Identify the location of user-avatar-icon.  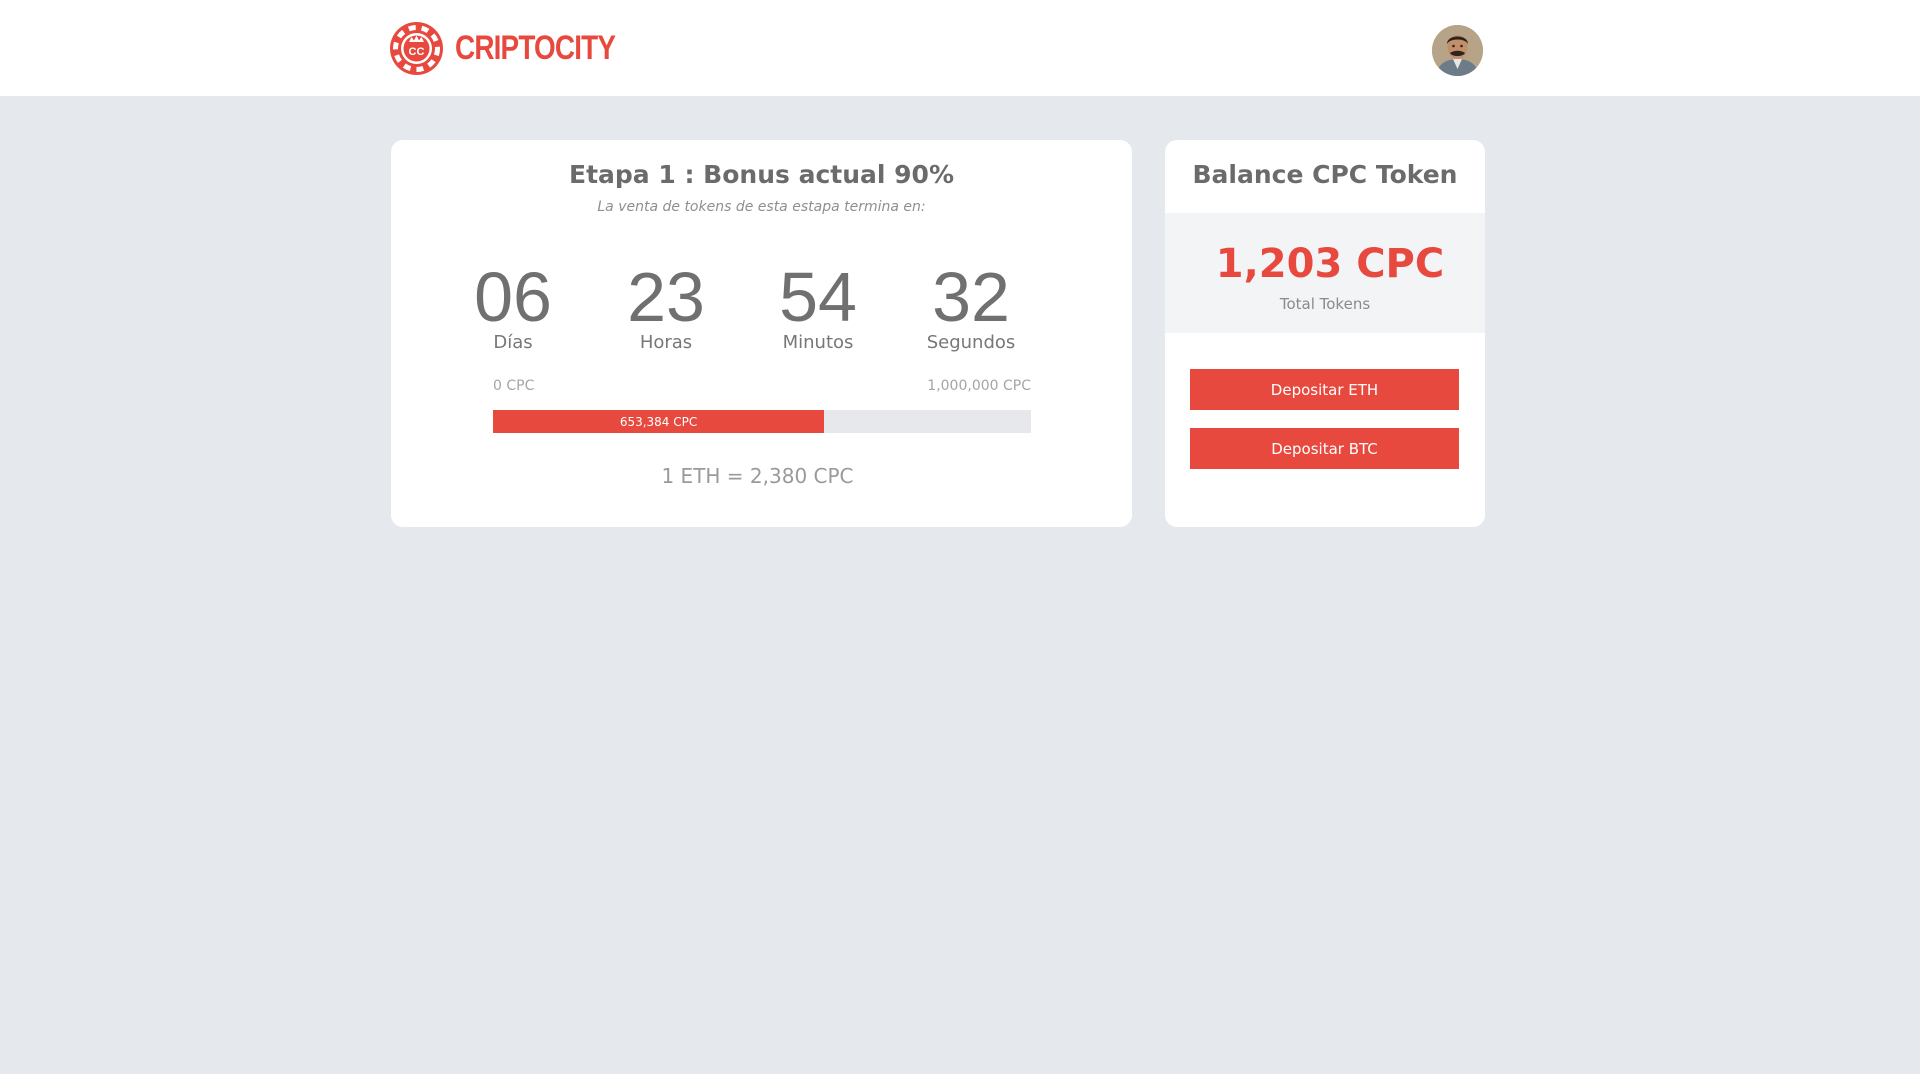
(1457, 50).